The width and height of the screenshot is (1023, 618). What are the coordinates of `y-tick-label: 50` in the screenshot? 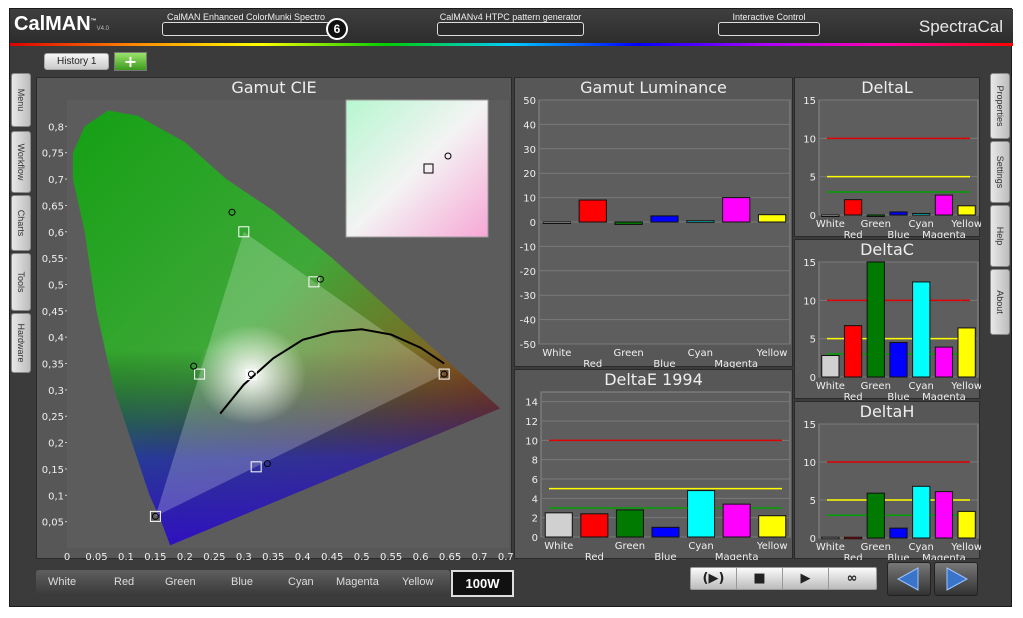 It's located at (529, 101).